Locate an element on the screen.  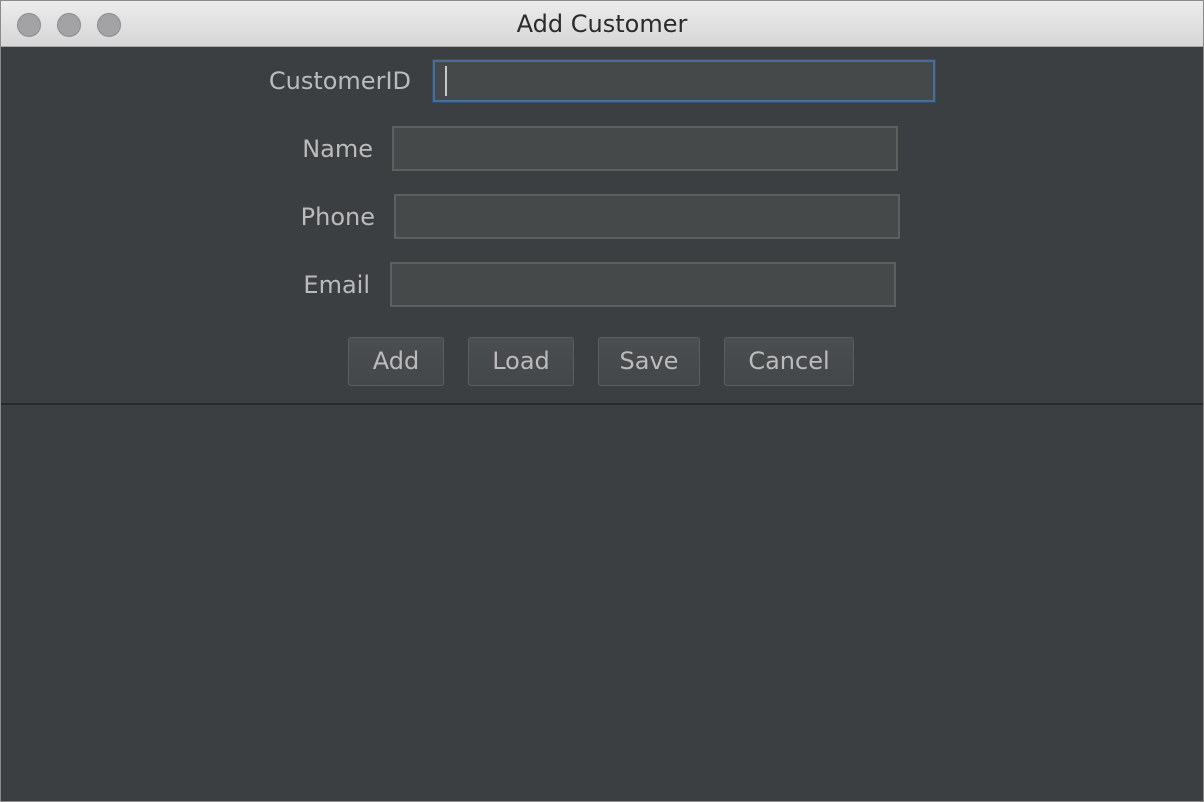
window-title: Add Customer is located at coordinates (602, 24).